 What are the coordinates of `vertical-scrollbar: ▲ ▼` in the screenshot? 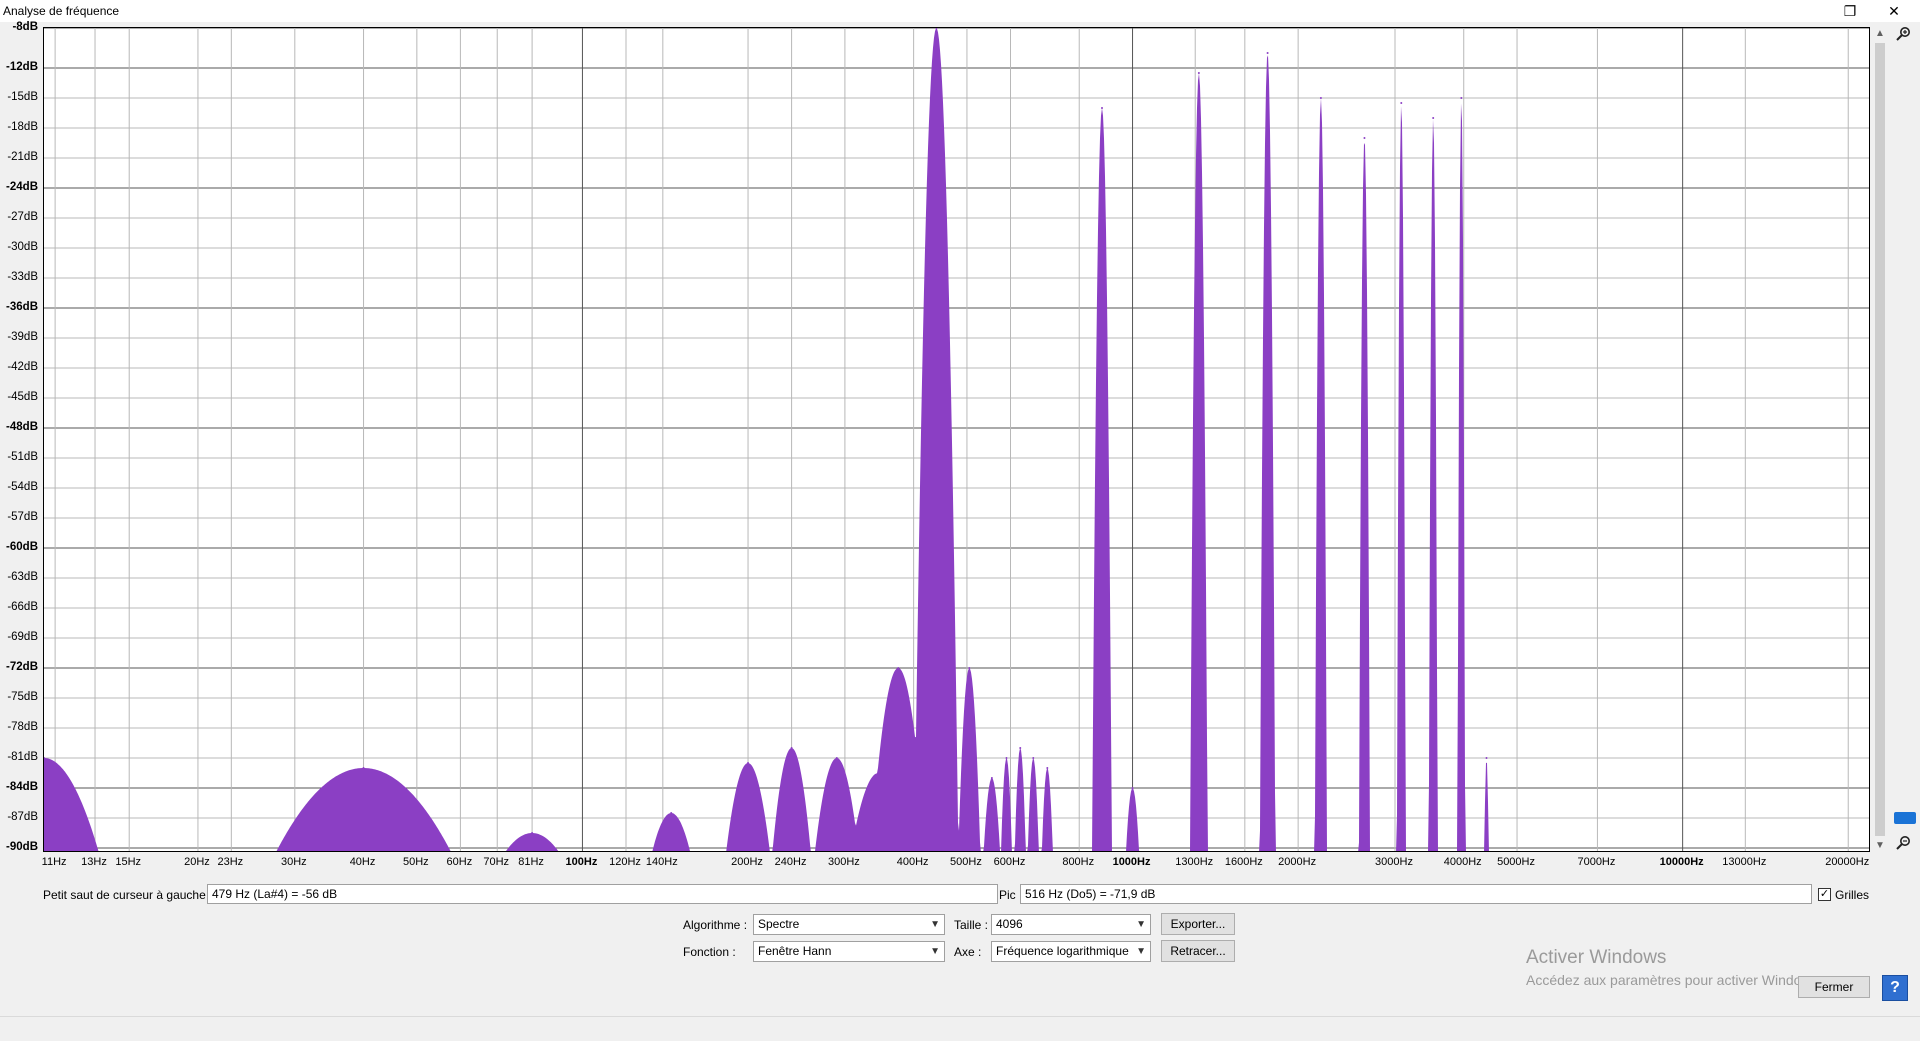 It's located at (1880, 439).